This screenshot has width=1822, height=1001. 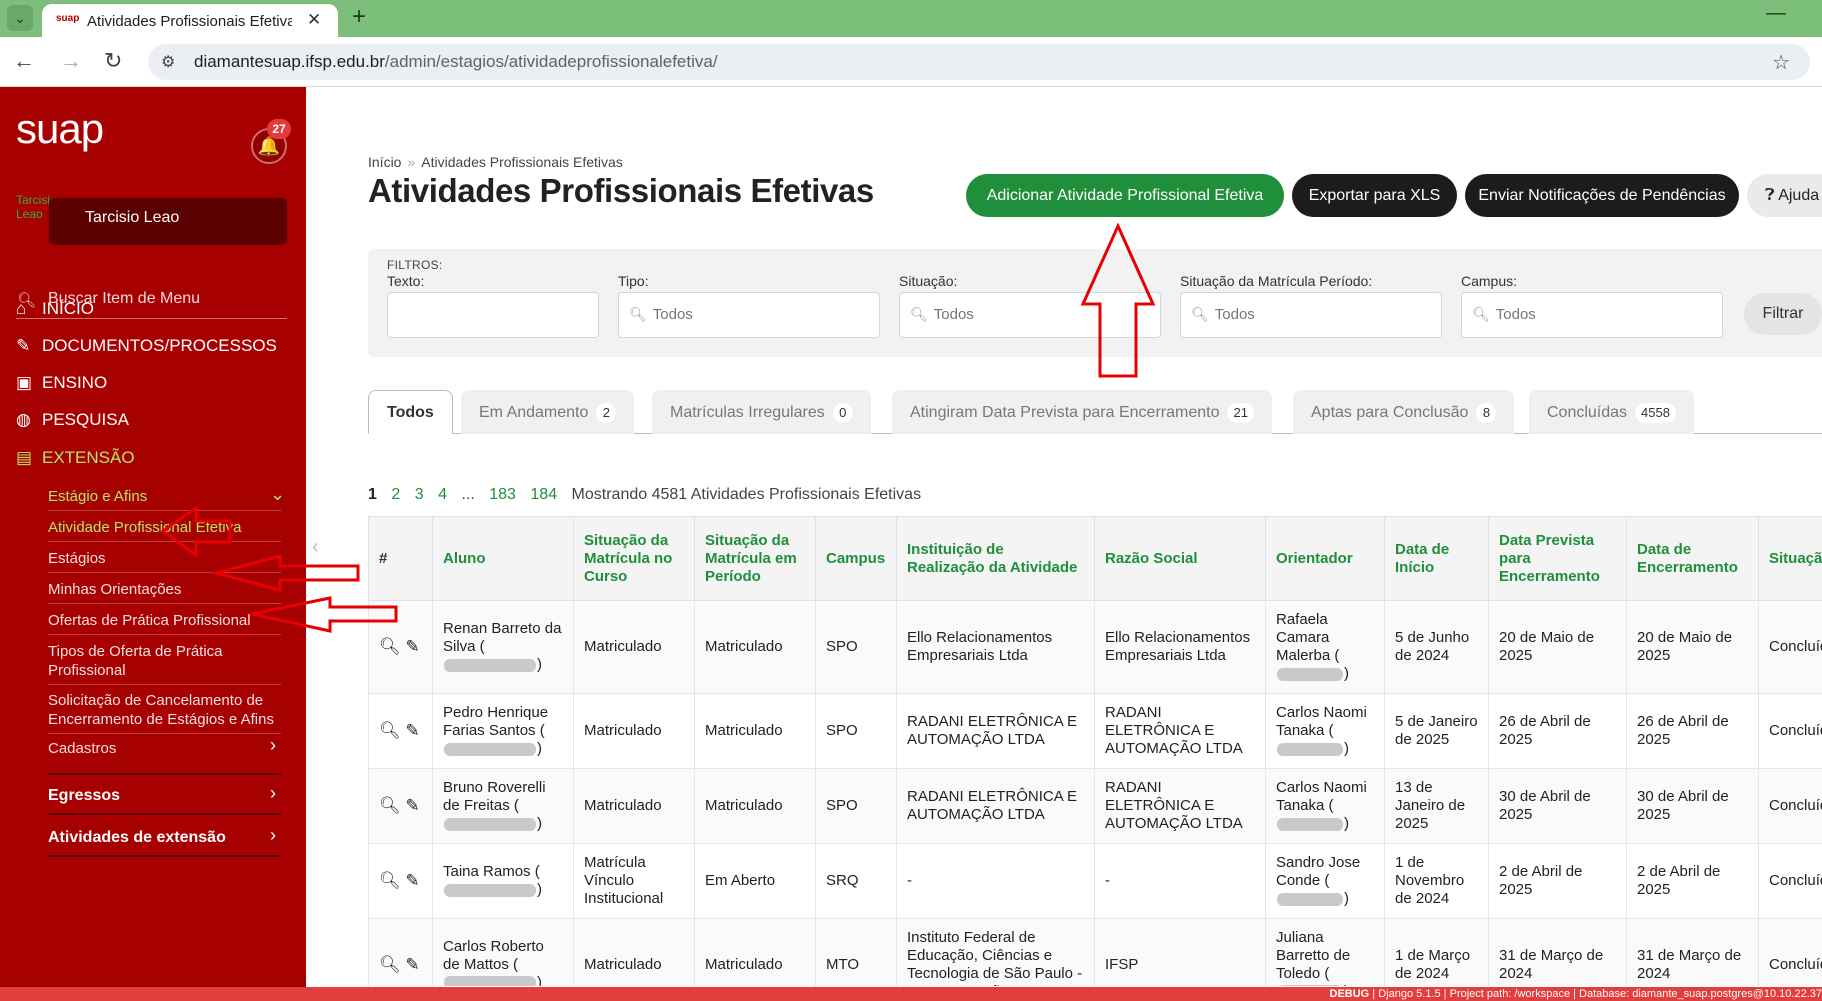 What do you see at coordinates (190, 20) in the screenshot?
I see `browser-tab: suap Atividades Profissionais Efetivas ✕` at bounding box center [190, 20].